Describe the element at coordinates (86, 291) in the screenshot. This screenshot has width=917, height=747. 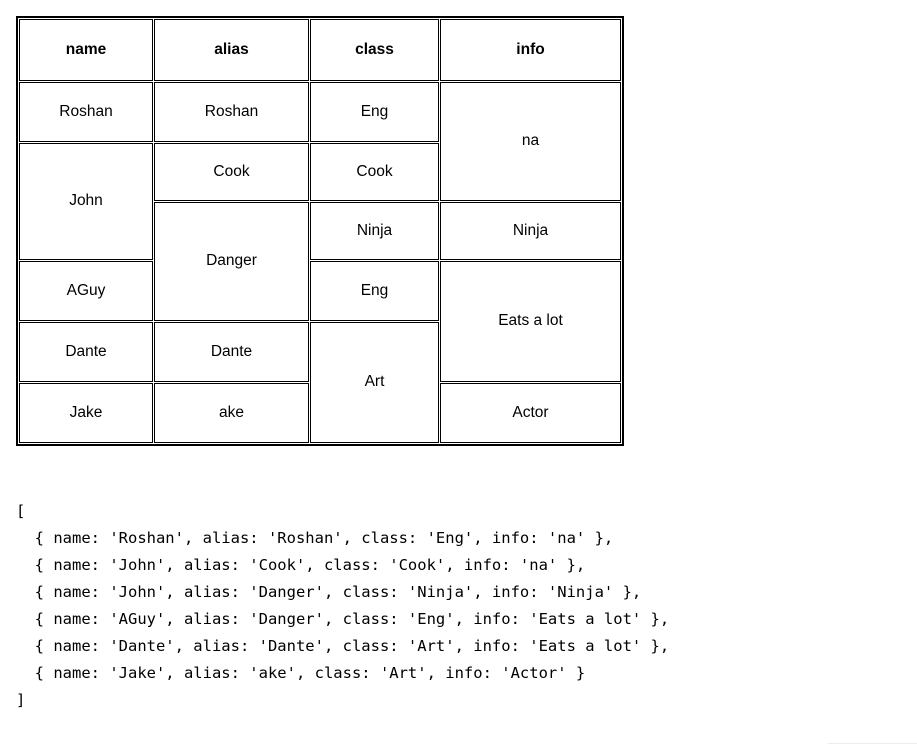
I see `cell-name-aguy: AGuy` at that location.